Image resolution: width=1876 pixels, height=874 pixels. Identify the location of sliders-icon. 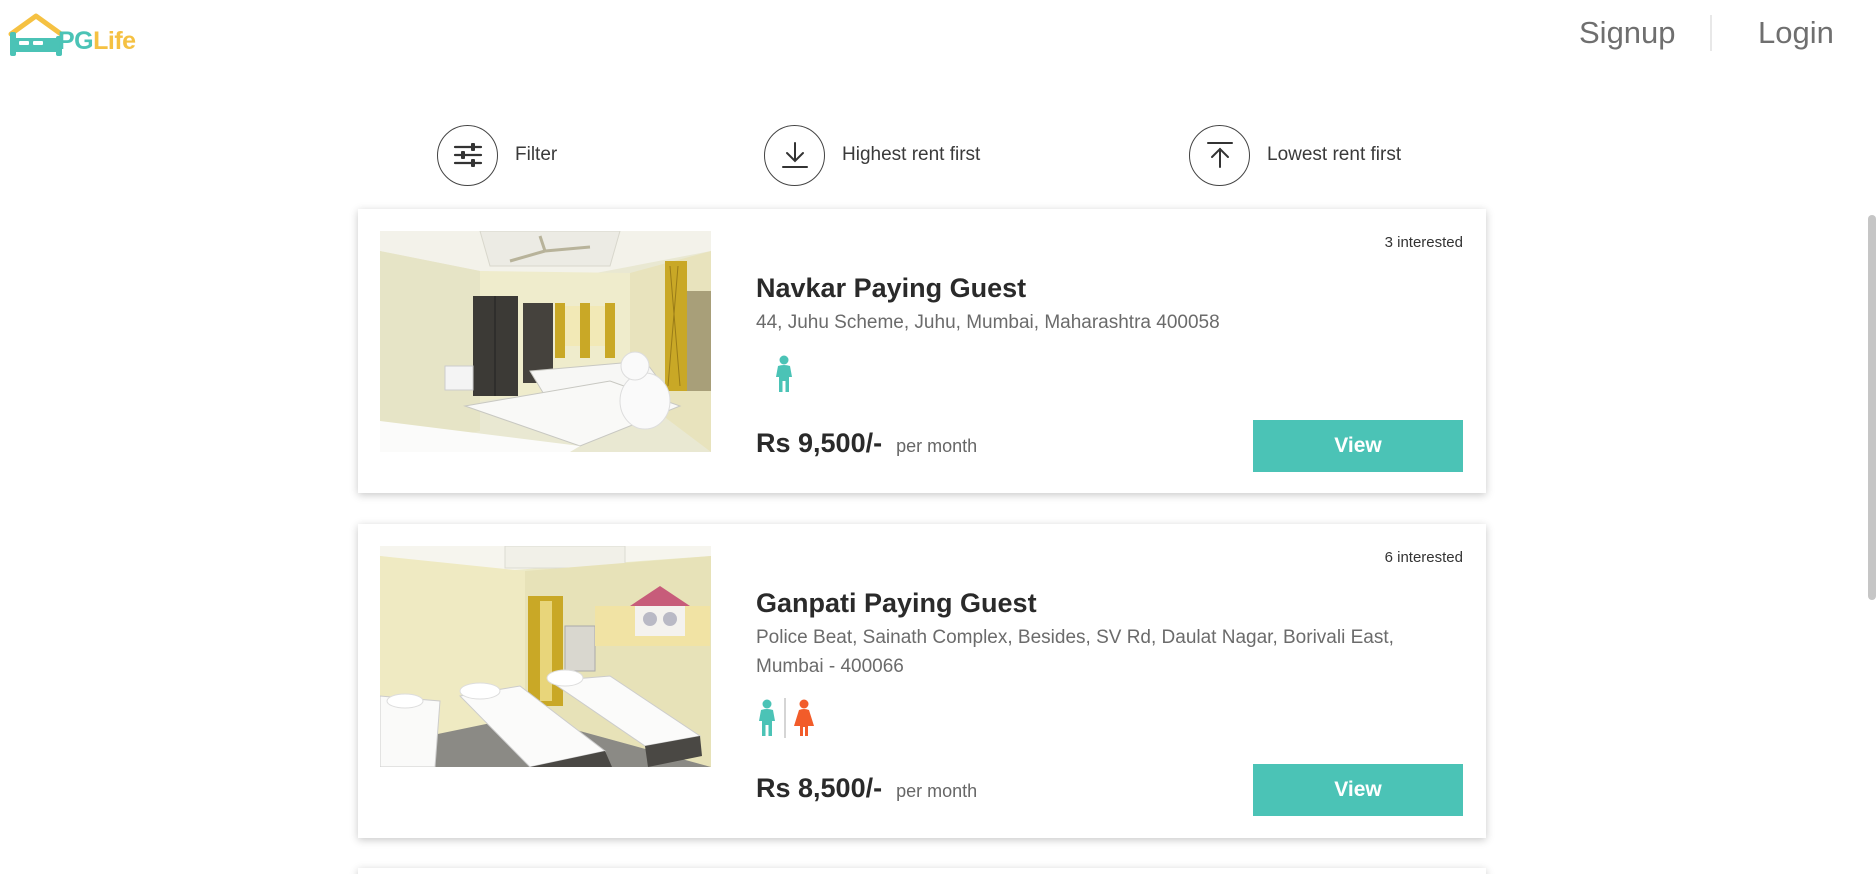
(467, 155).